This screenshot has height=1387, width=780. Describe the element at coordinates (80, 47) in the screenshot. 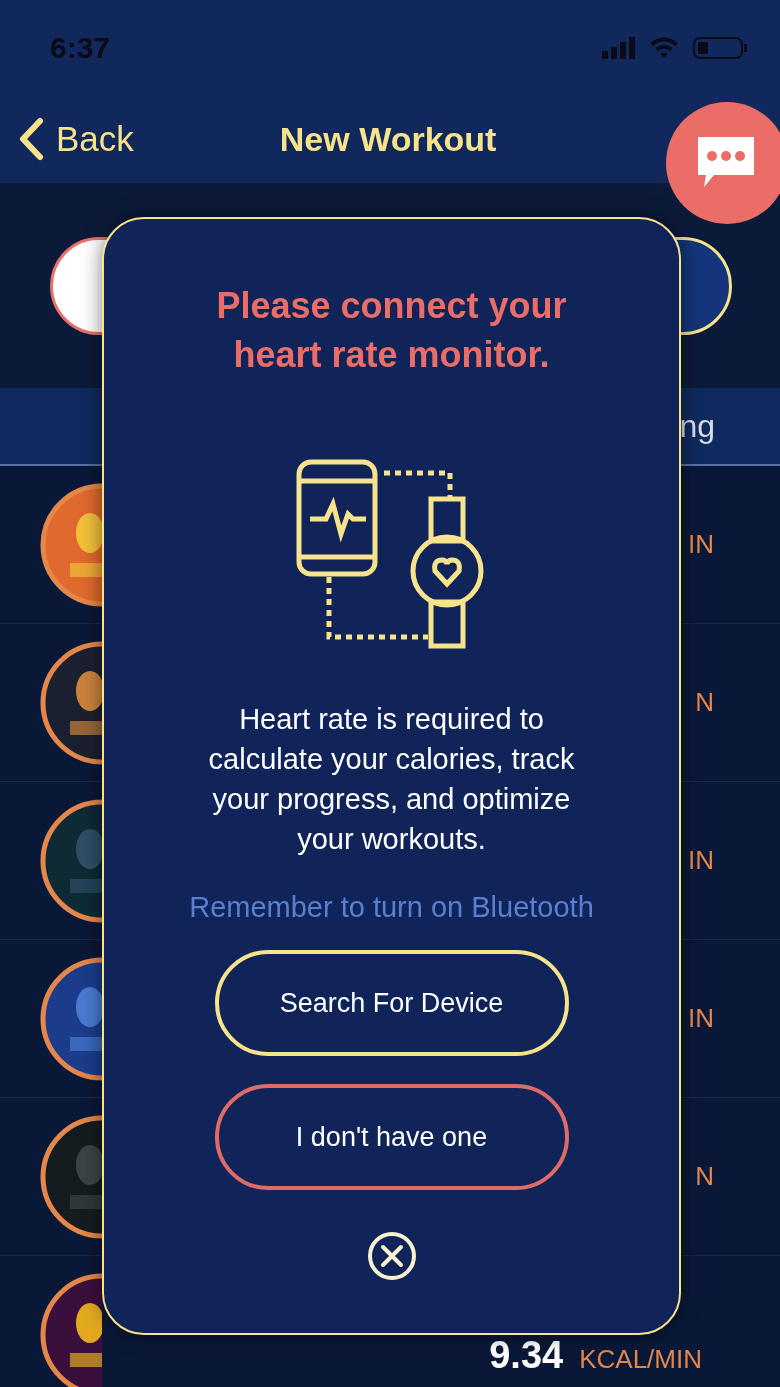

I see `status-time: 6:37` at that location.